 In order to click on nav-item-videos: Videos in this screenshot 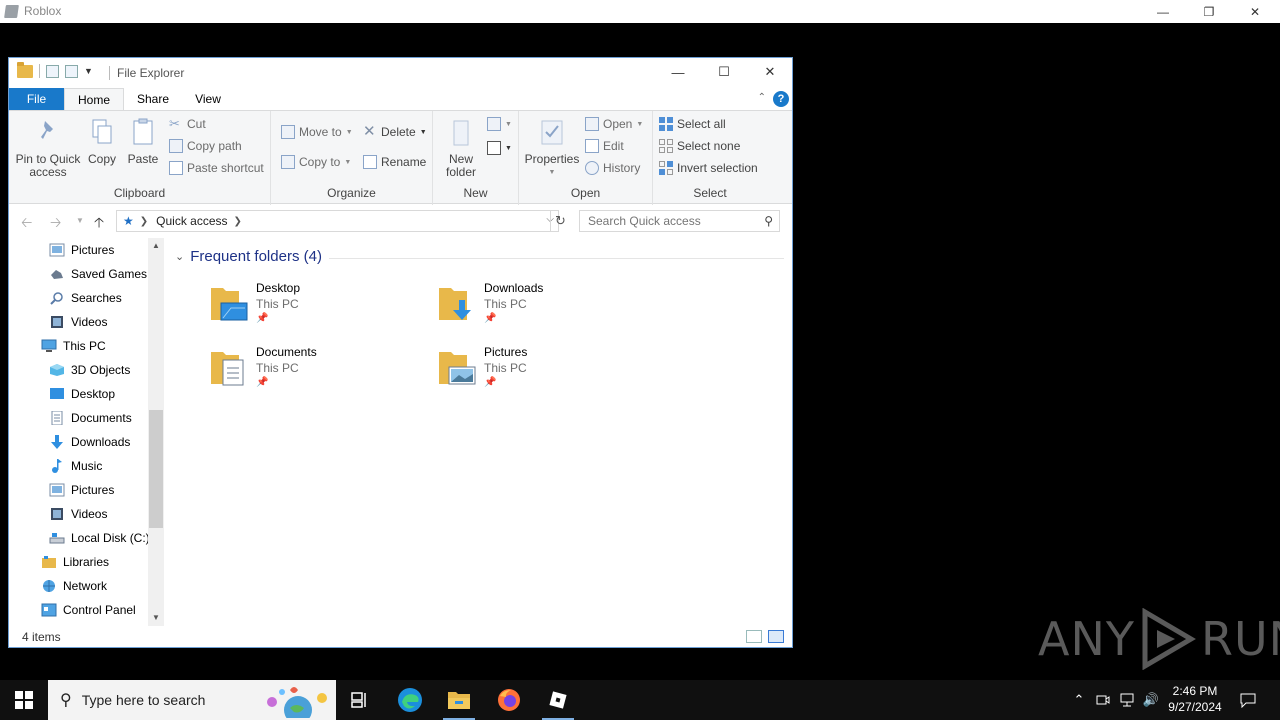, I will do `click(78, 322)`.